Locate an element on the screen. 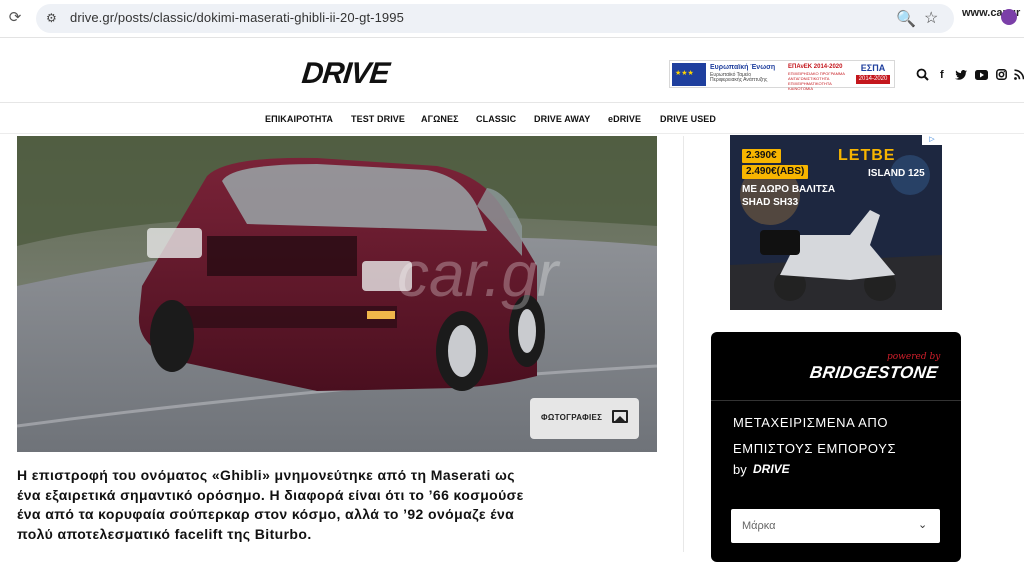 The width and height of the screenshot is (1024, 562). widget-by: by is located at coordinates (740, 469).